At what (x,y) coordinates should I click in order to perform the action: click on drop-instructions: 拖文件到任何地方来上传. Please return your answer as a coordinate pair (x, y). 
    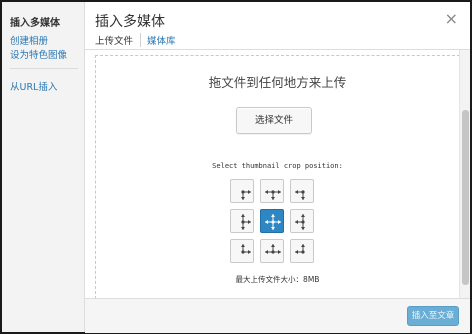
    Looking at the image, I should click on (277, 82).